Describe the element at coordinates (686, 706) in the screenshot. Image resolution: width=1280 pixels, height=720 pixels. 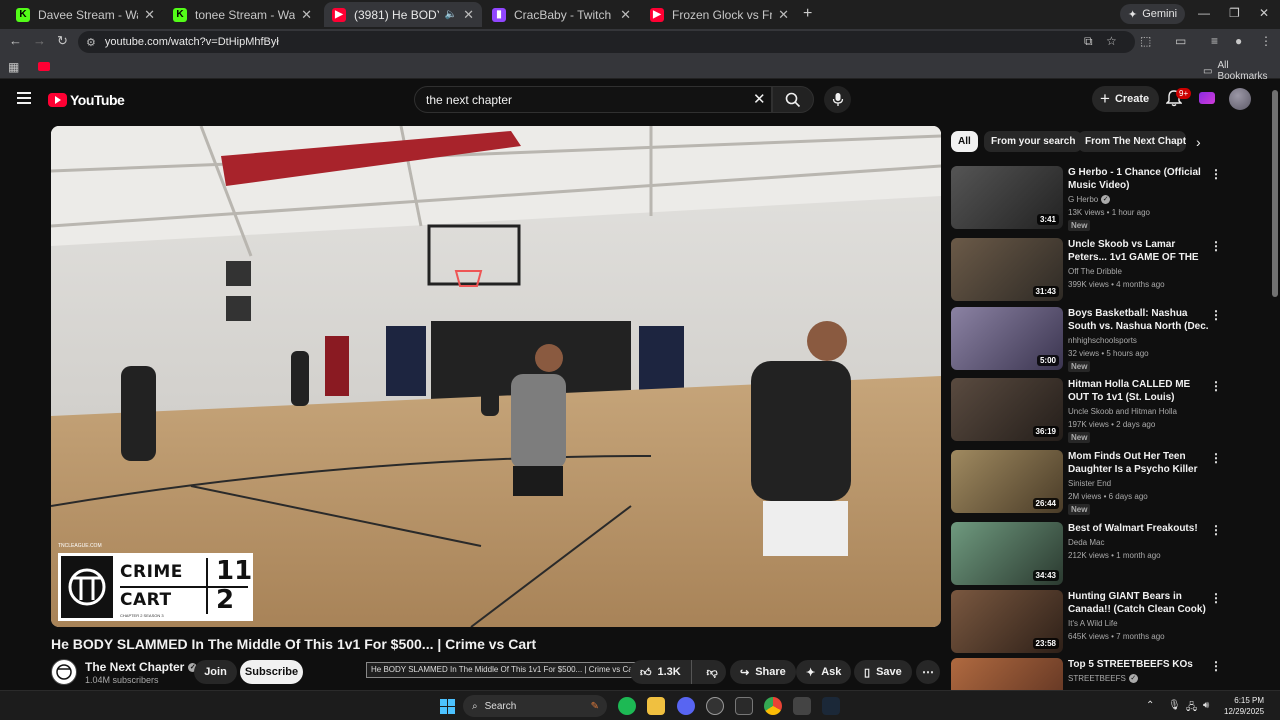
I see `discord-icon` at that location.